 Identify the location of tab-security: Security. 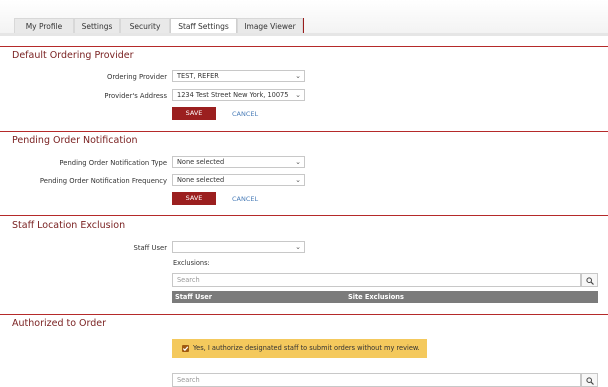
(145, 26).